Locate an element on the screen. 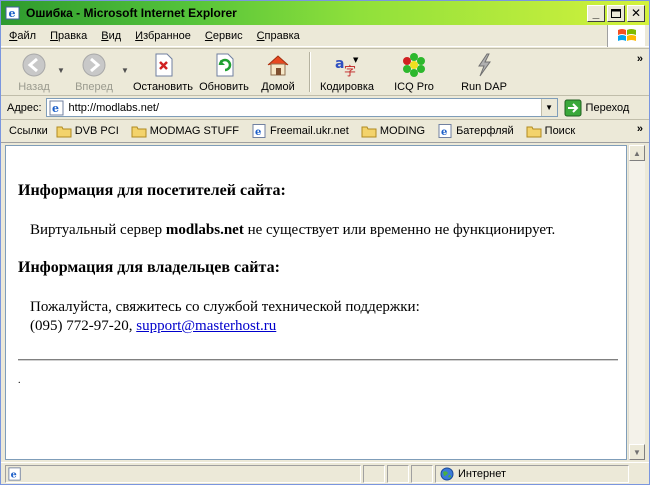 Image resolution: width=650 pixels, height=485 pixels. svg-text: e is located at coordinates (444, 132).